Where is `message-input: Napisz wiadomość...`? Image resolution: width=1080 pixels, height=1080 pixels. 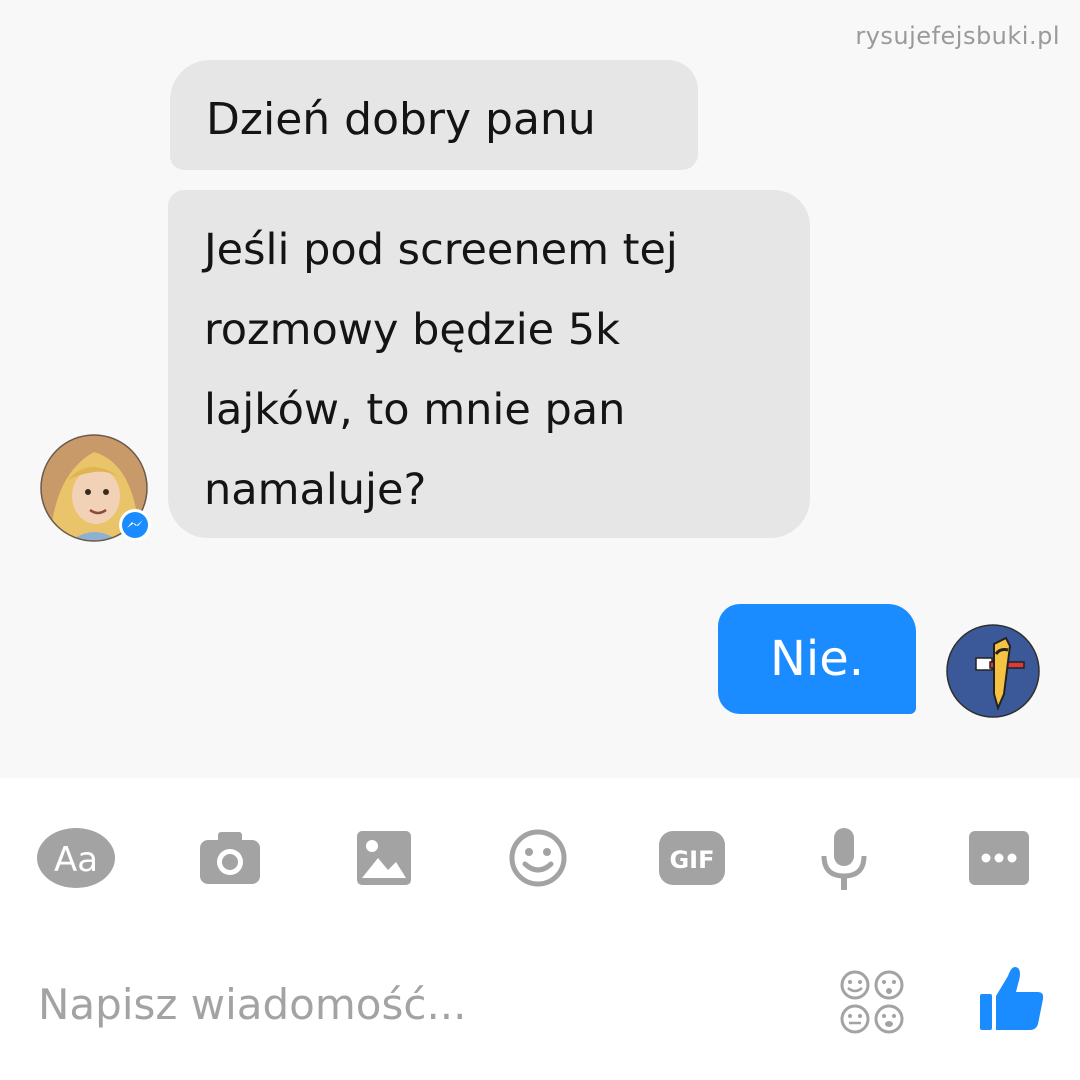
message-input: Napisz wiadomość... is located at coordinates (252, 1004).